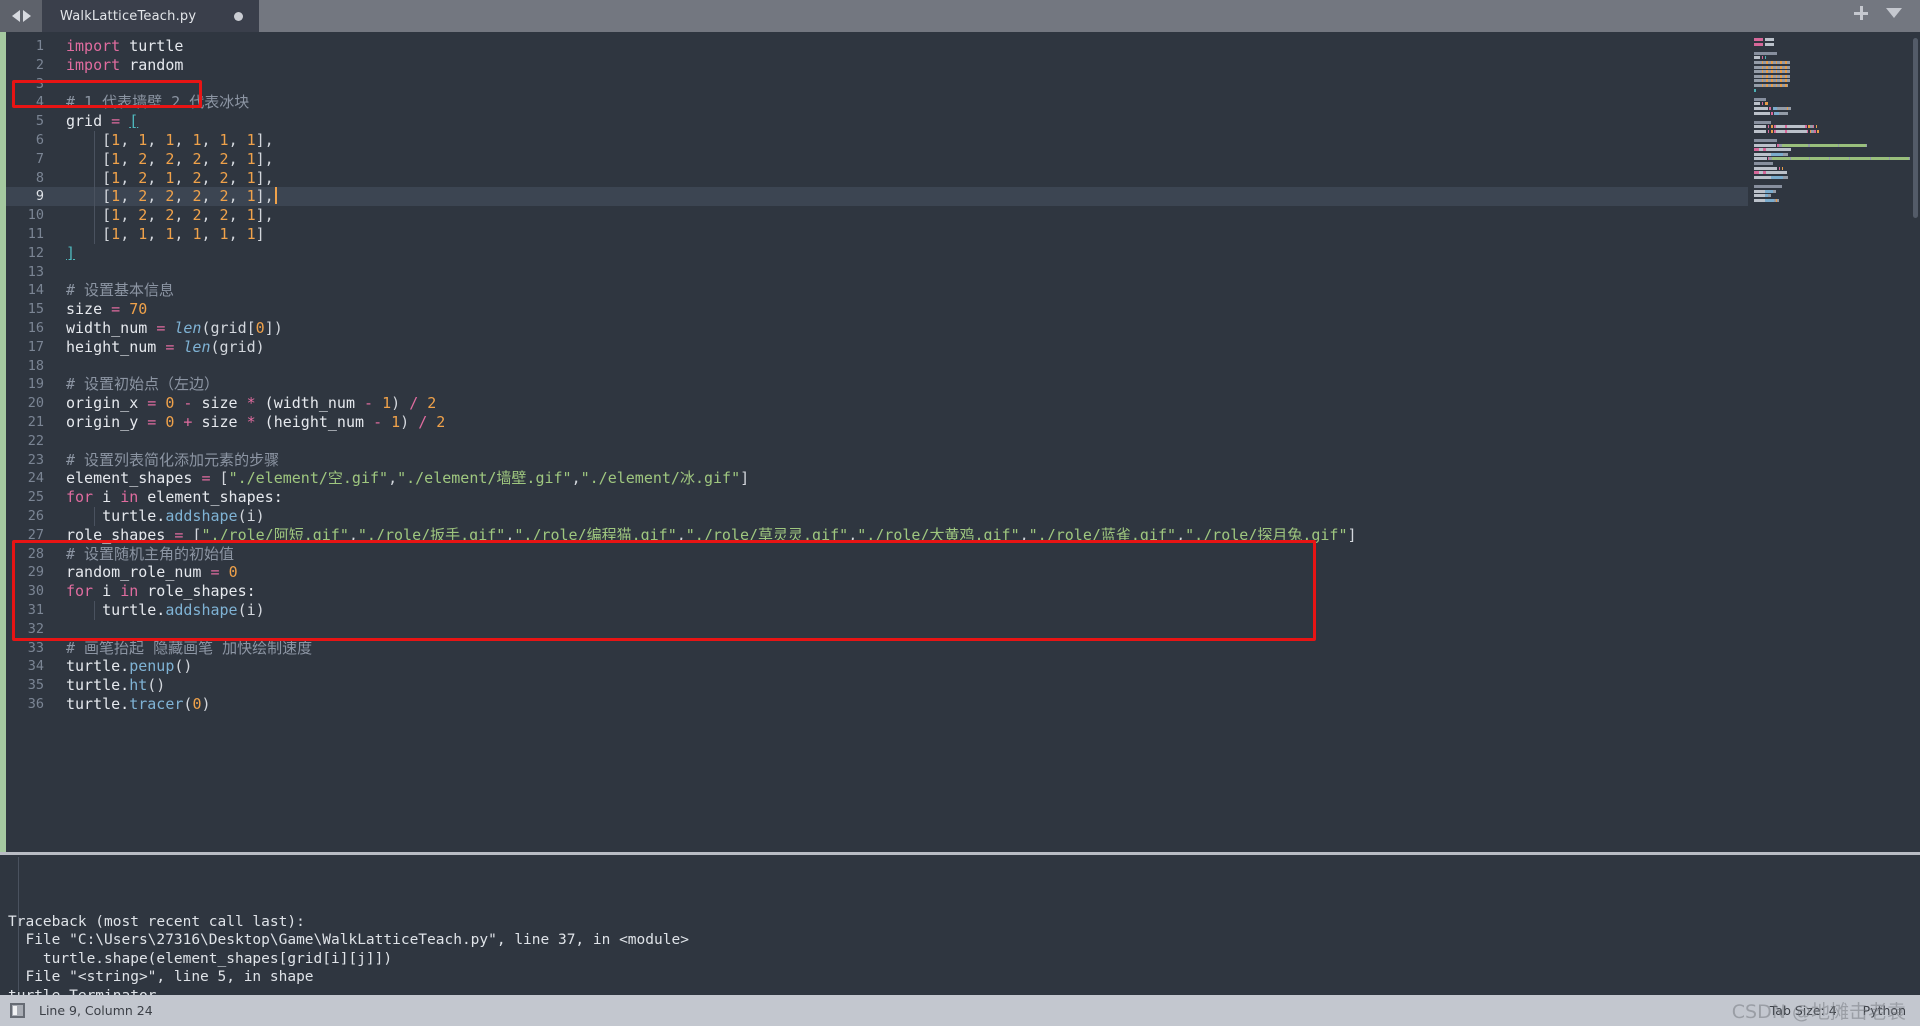  What do you see at coordinates (877, 366) in the screenshot?
I see `code-line-18: 18` at bounding box center [877, 366].